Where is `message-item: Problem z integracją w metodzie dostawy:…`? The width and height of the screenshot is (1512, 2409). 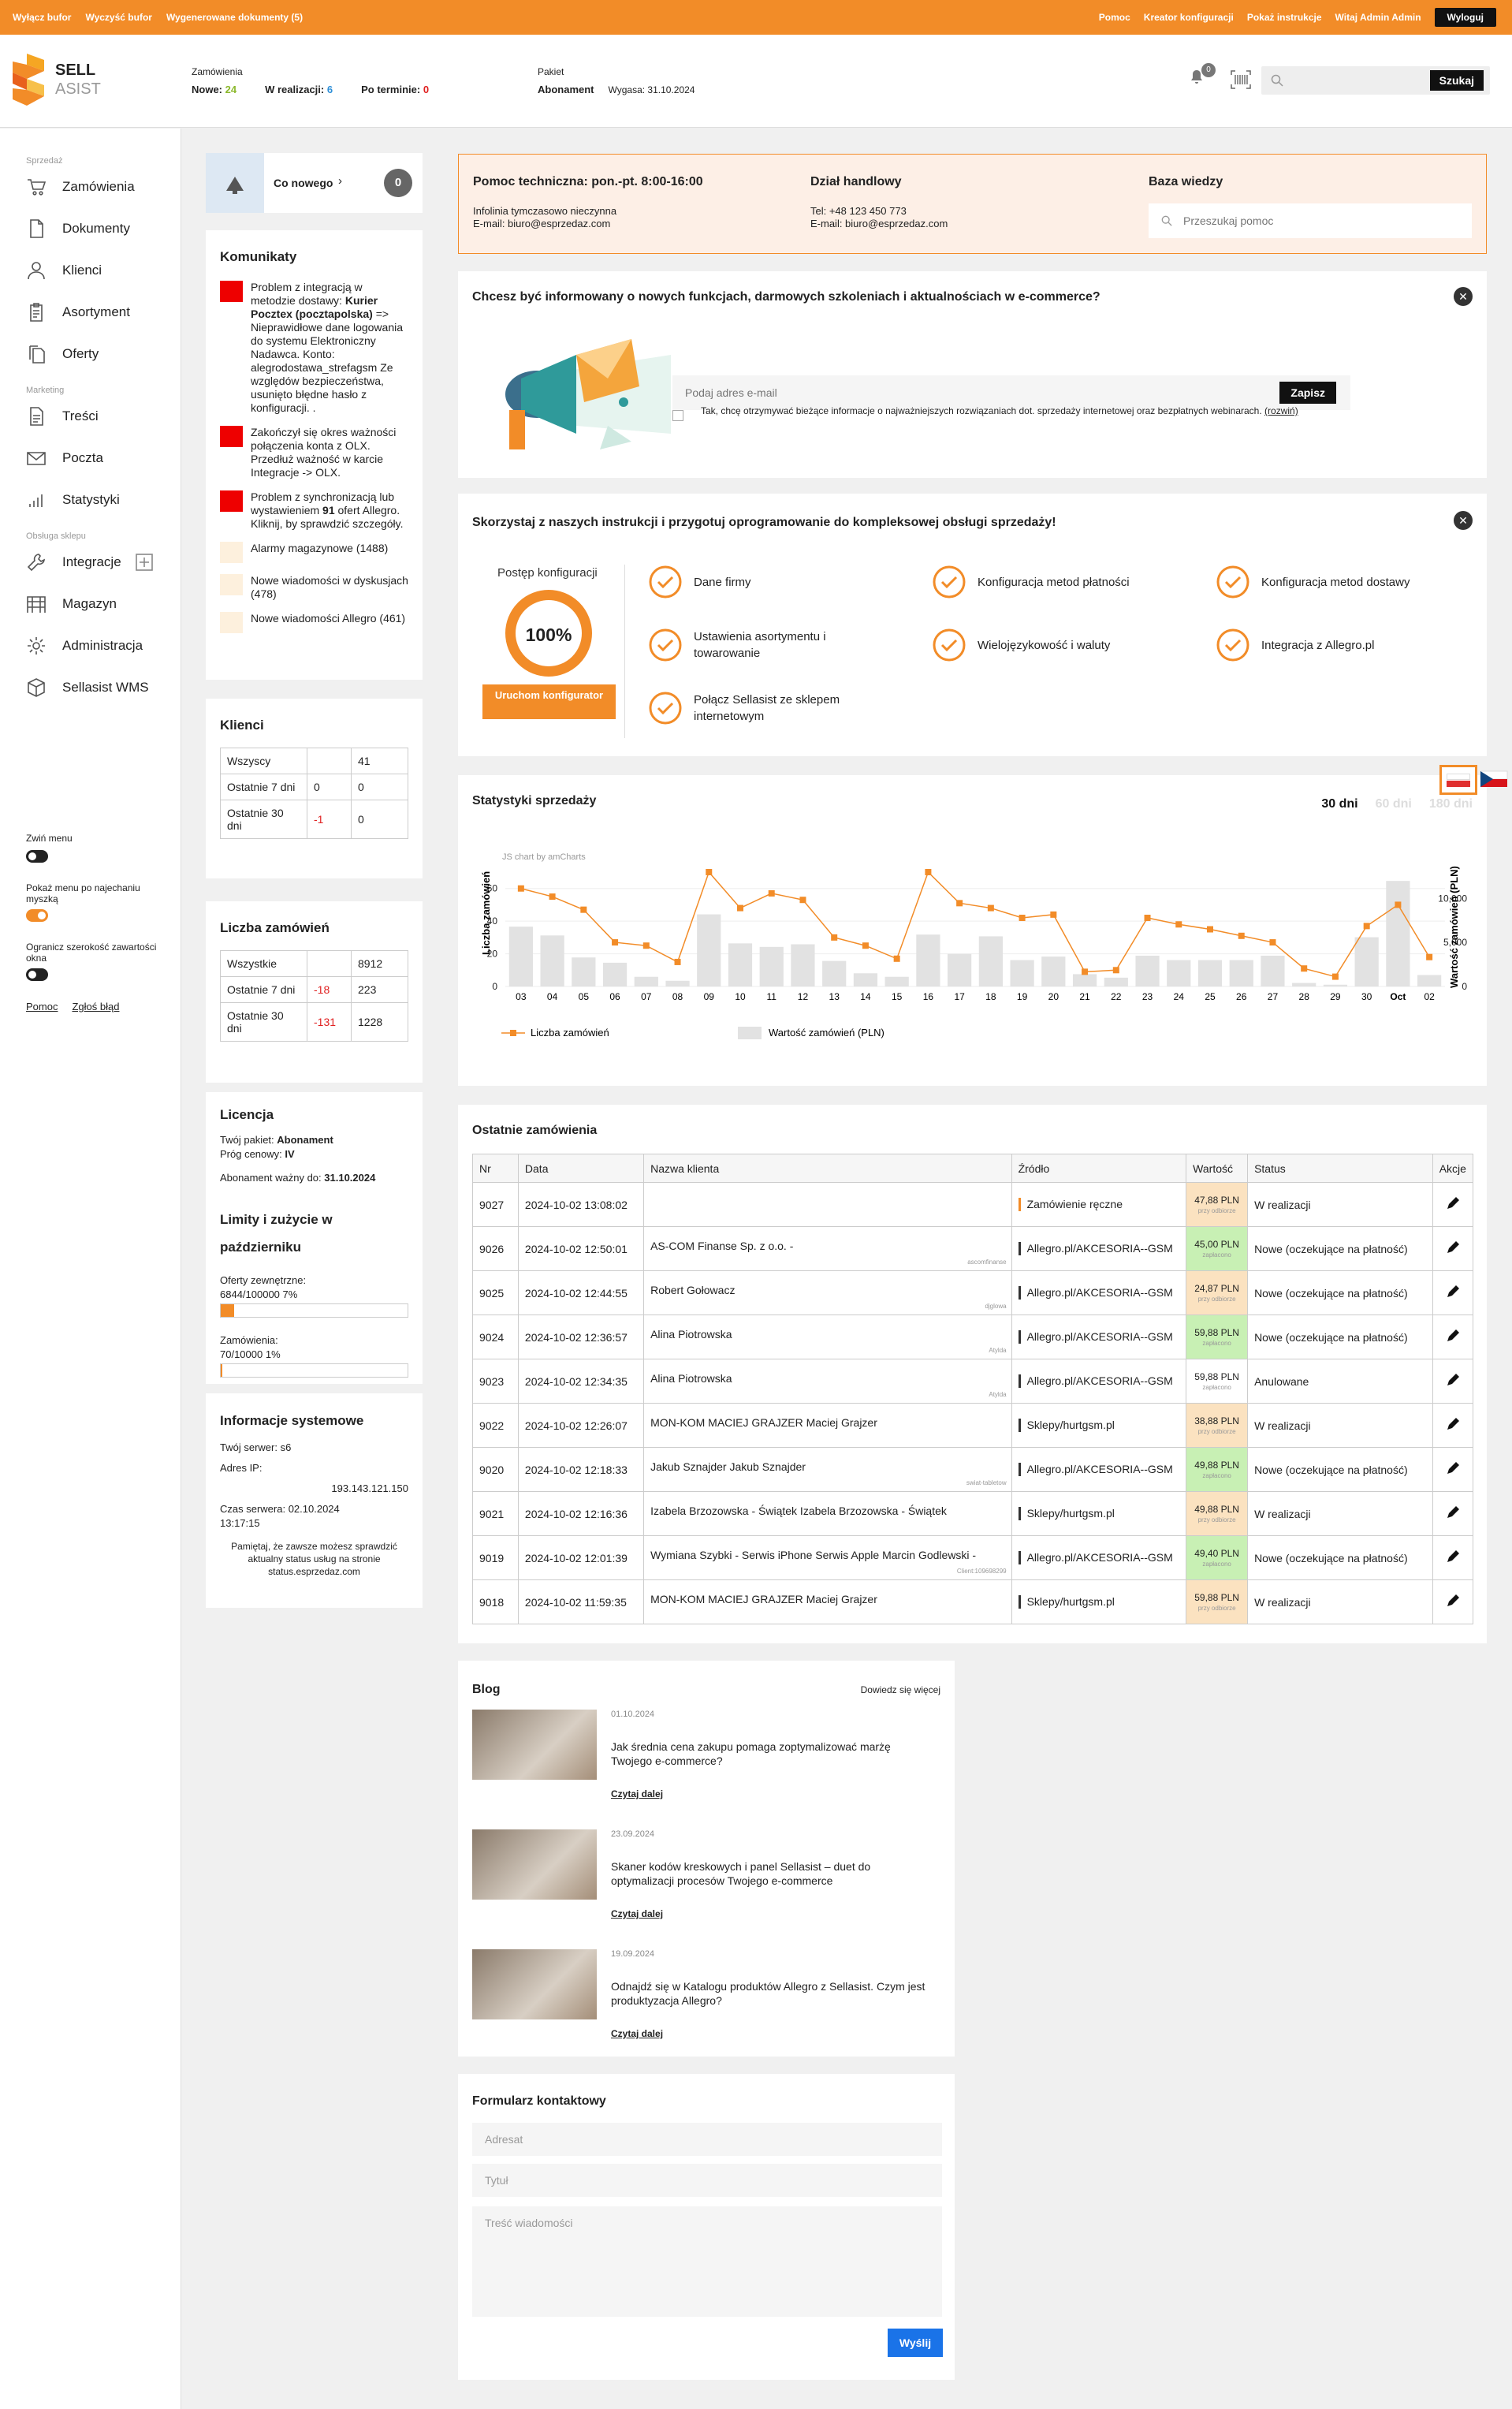 message-item: Problem z integracją w metodzie dostawy:… is located at coordinates (314, 348).